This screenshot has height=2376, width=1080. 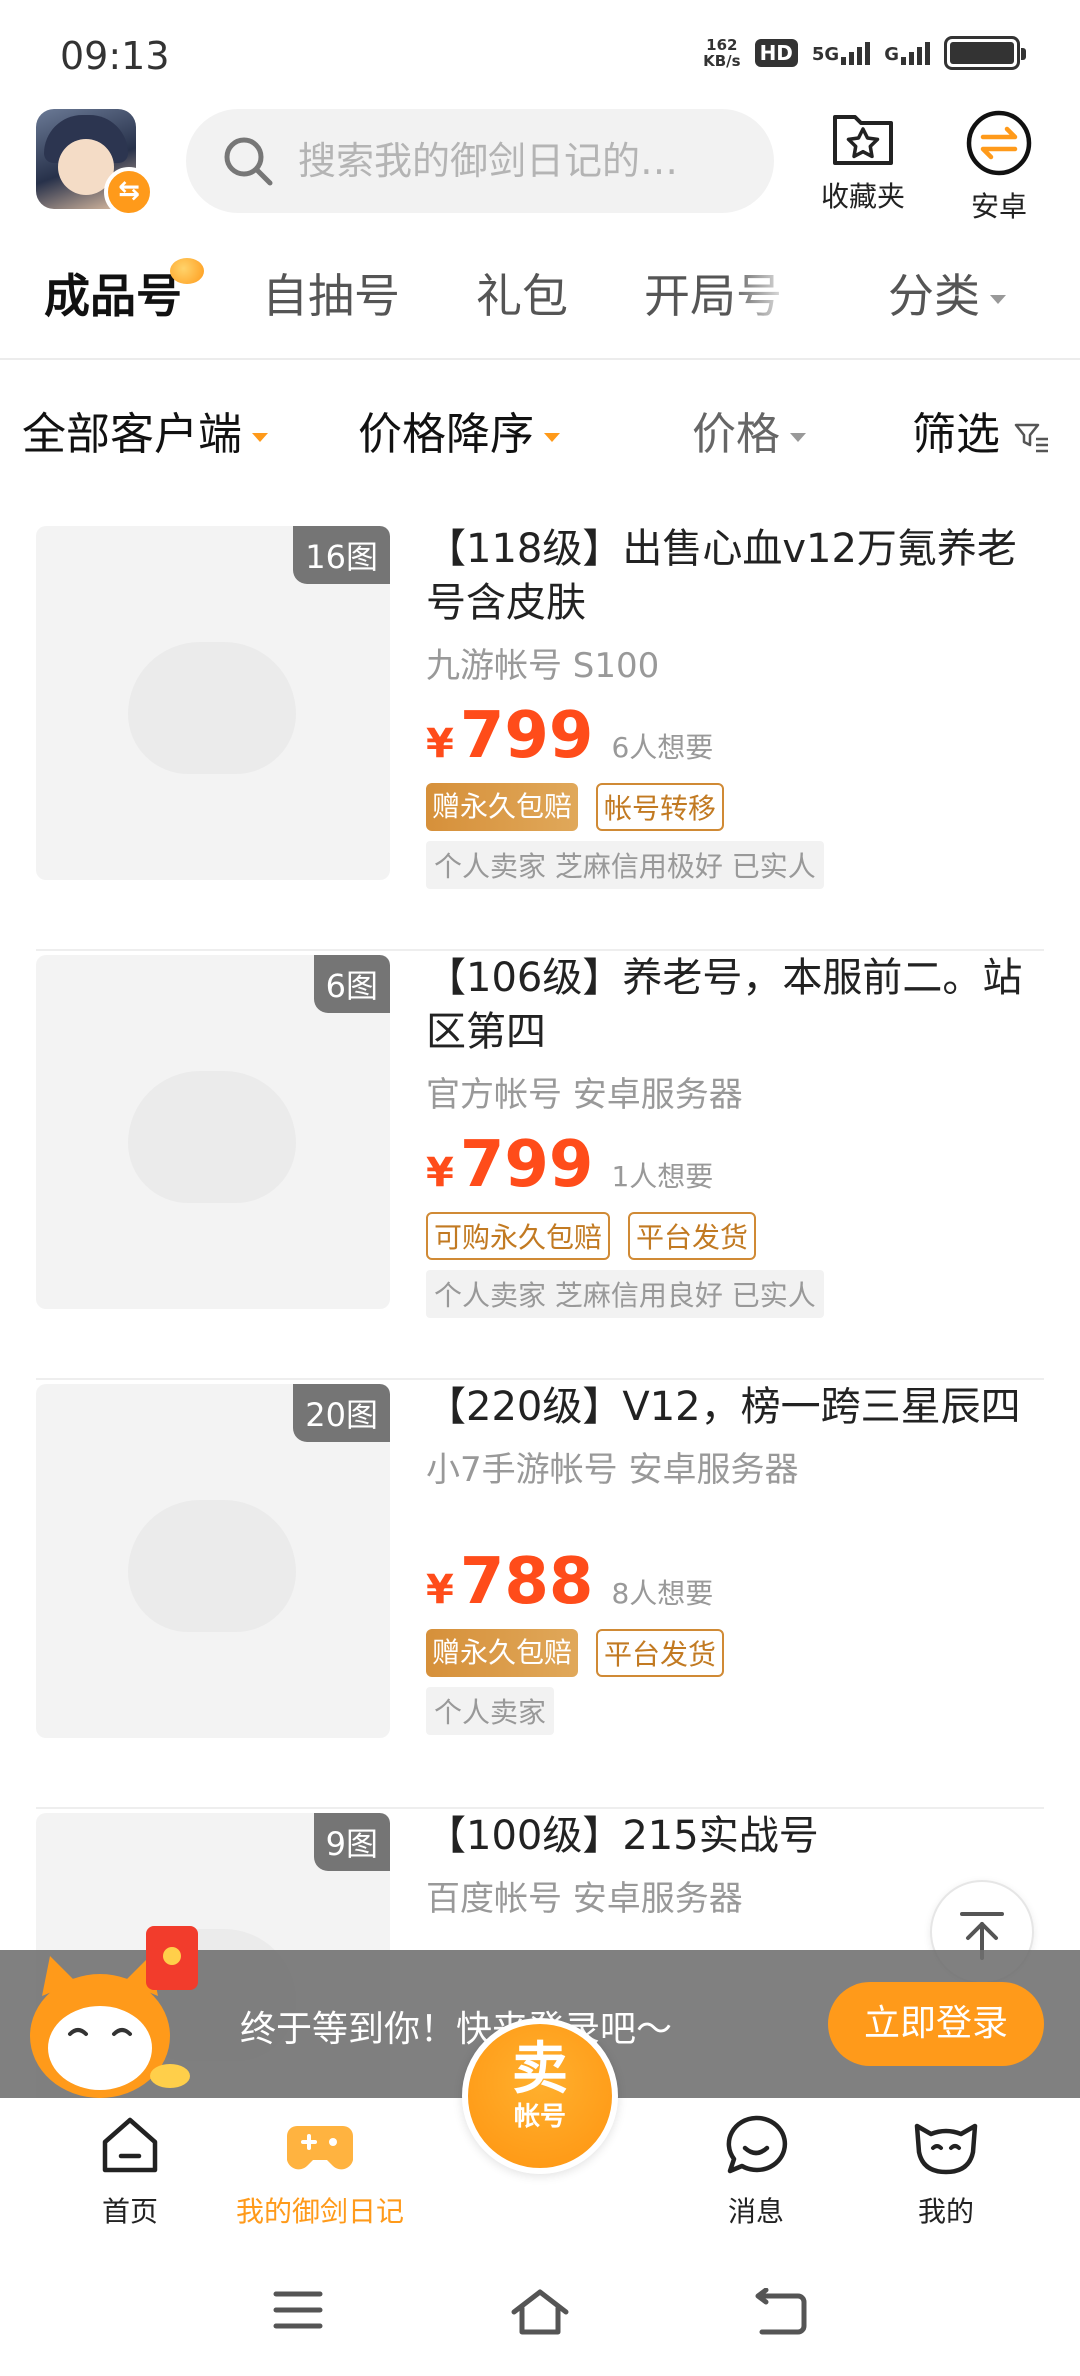 What do you see at coordinates (721, 576) in the screenshot?
I see `listing-title: 【118级】出售心血v12万氪养老号含皮肤` at bounding box center [721, 576].